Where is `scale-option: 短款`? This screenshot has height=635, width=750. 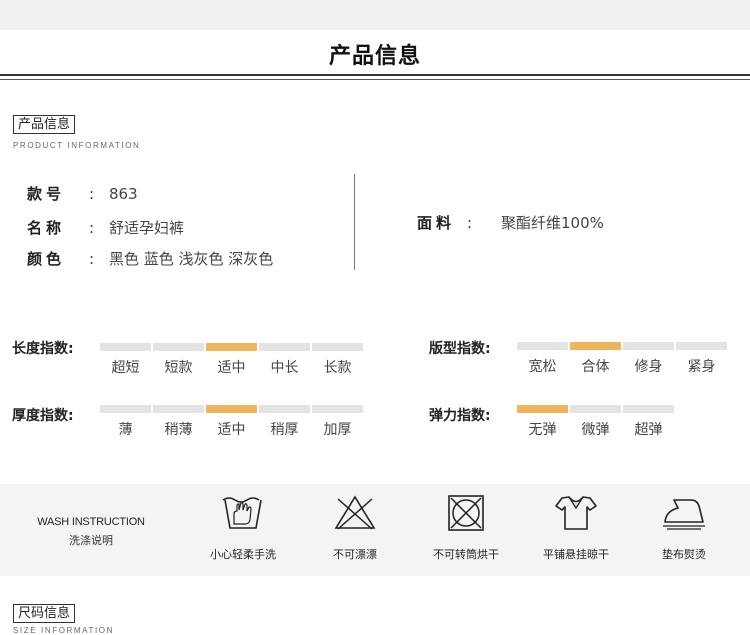 scale-option: 短款 is located at coordinates (178, 360).